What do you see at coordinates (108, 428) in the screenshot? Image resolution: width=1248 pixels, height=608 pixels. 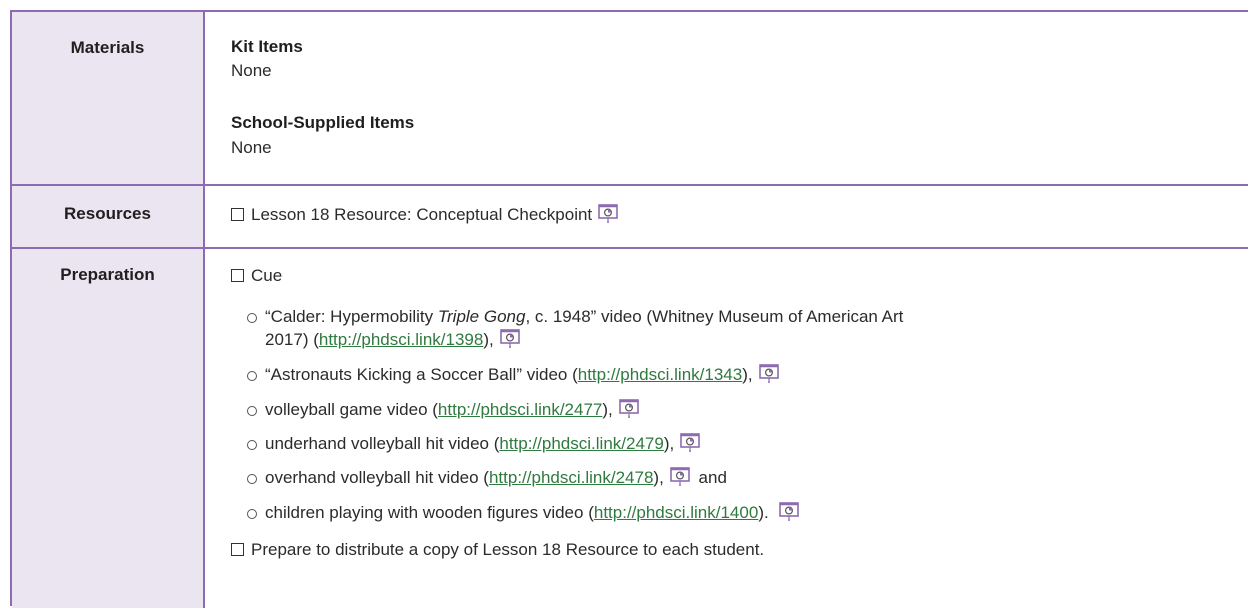 I see `preparation-label-cell: Preparation` at bounding box center [108, 428].